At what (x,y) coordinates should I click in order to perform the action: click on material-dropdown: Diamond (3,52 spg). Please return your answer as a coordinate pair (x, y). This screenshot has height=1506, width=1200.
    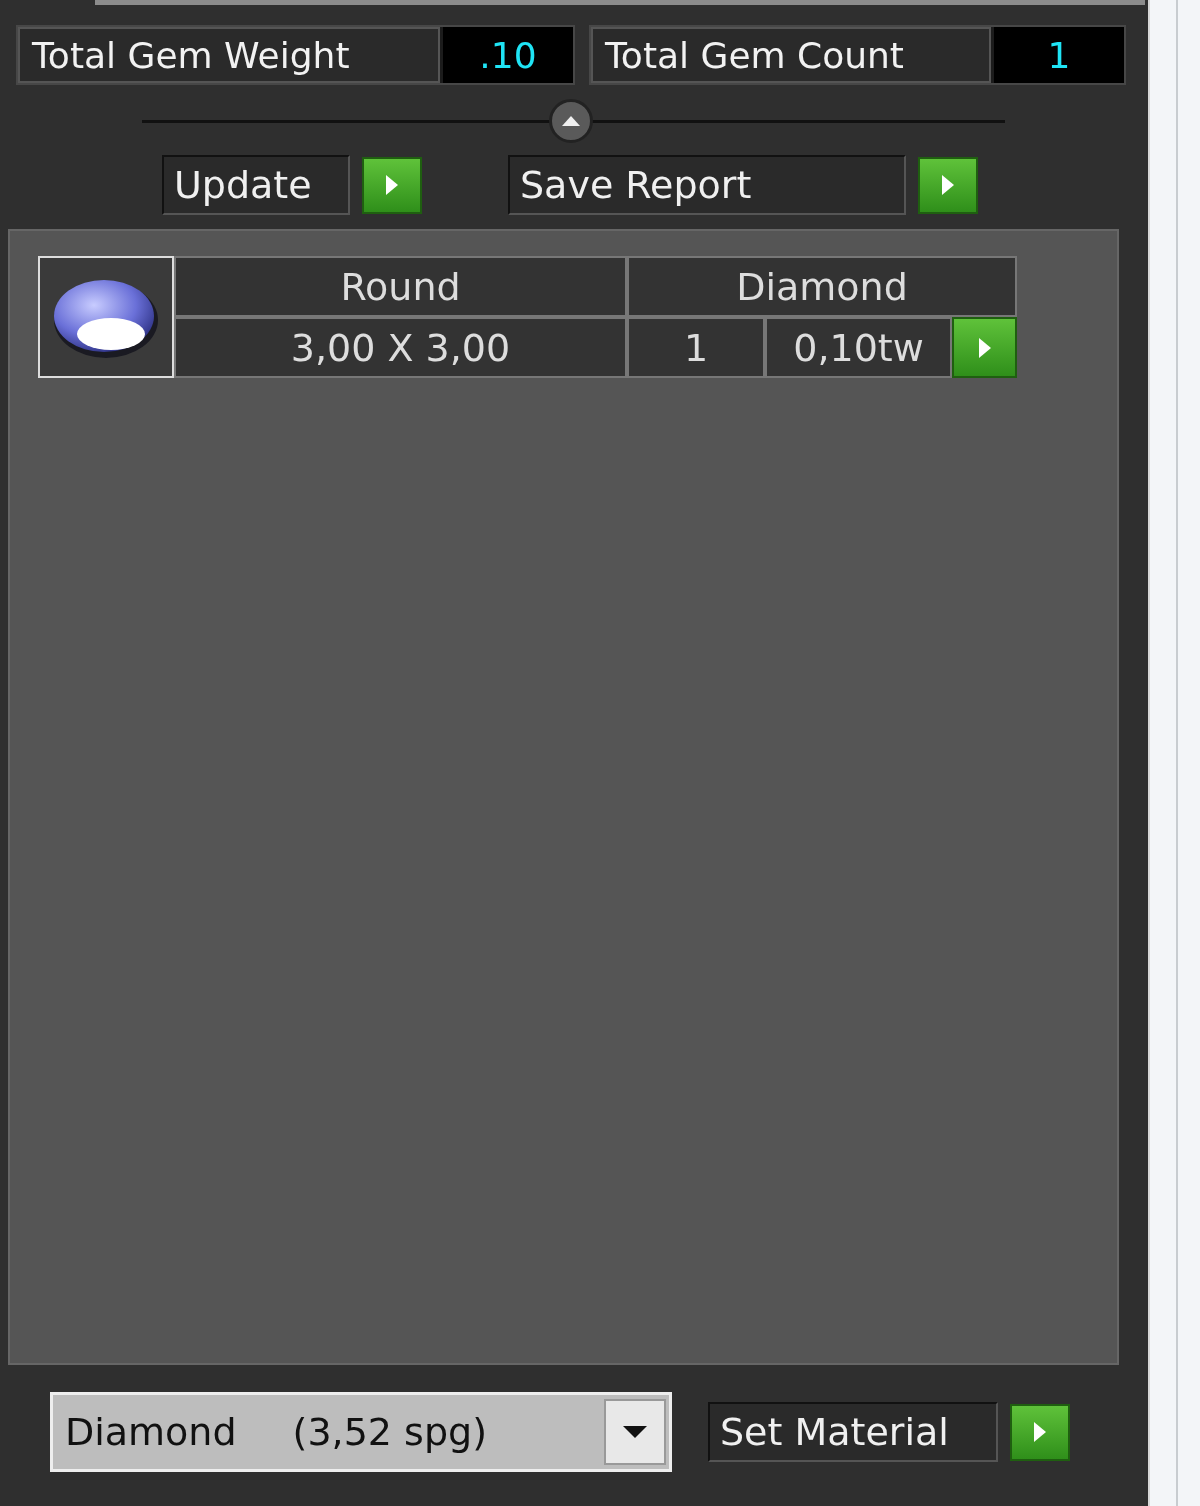
    Looking at the image, I should click on (361, 1432).